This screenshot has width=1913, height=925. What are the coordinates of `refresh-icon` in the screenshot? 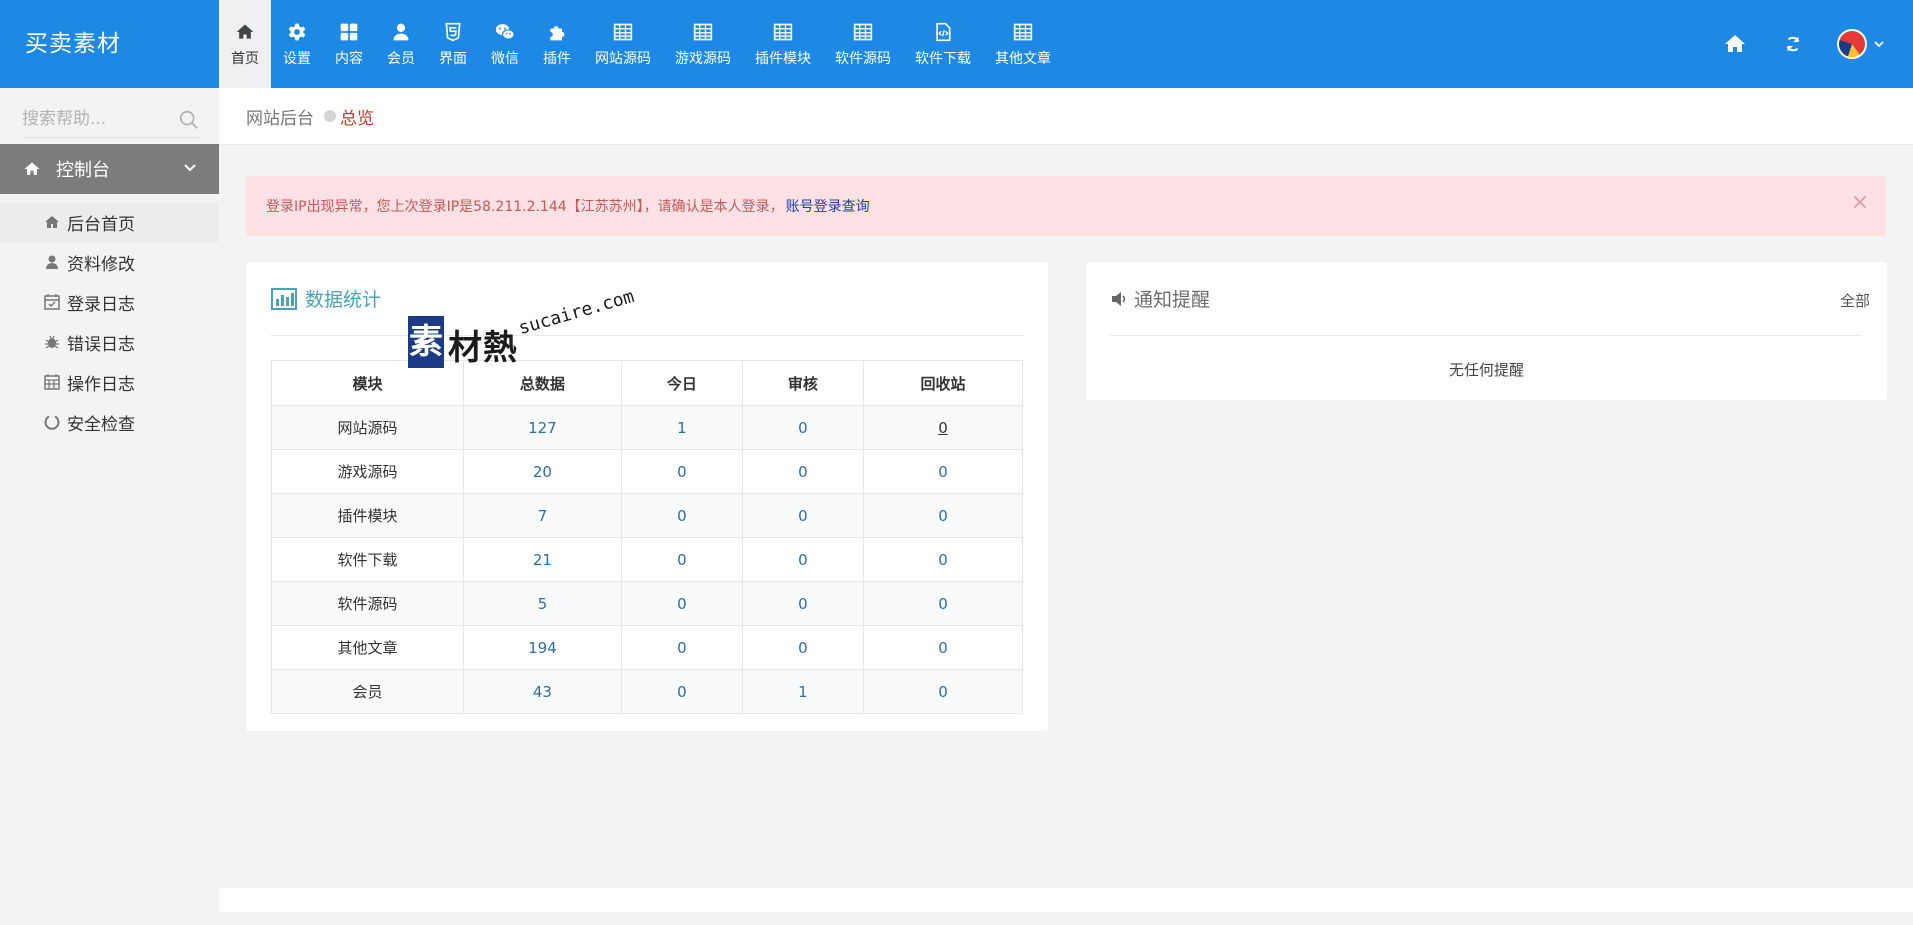 It's located at (1793, 44).